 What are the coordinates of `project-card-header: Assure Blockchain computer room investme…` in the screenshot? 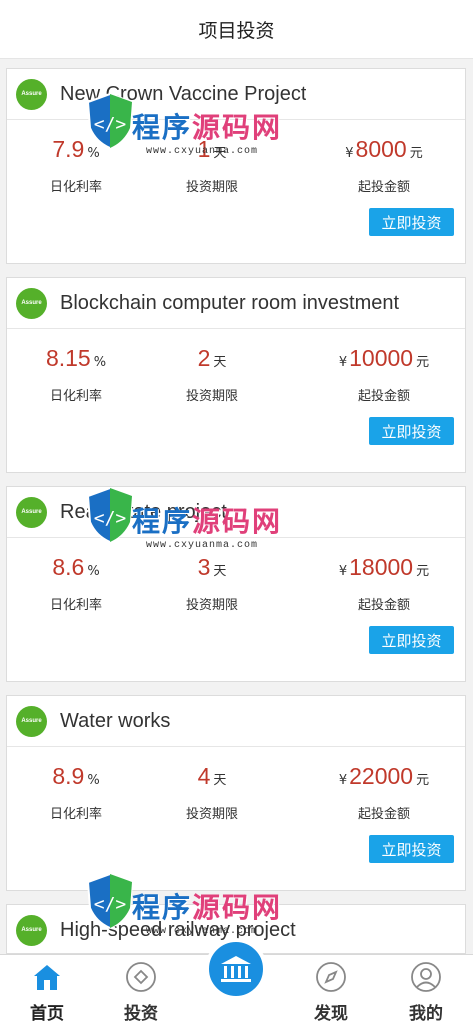 It's located at (236, 303).